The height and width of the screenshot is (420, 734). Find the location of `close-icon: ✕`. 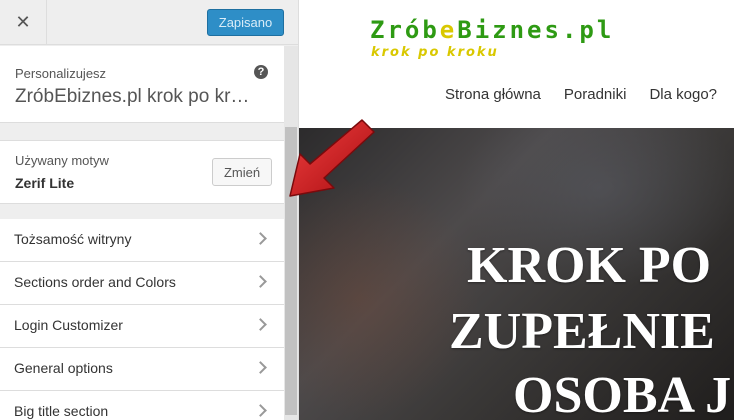

close-icon: ✕ is located at coordinates (23, 22).